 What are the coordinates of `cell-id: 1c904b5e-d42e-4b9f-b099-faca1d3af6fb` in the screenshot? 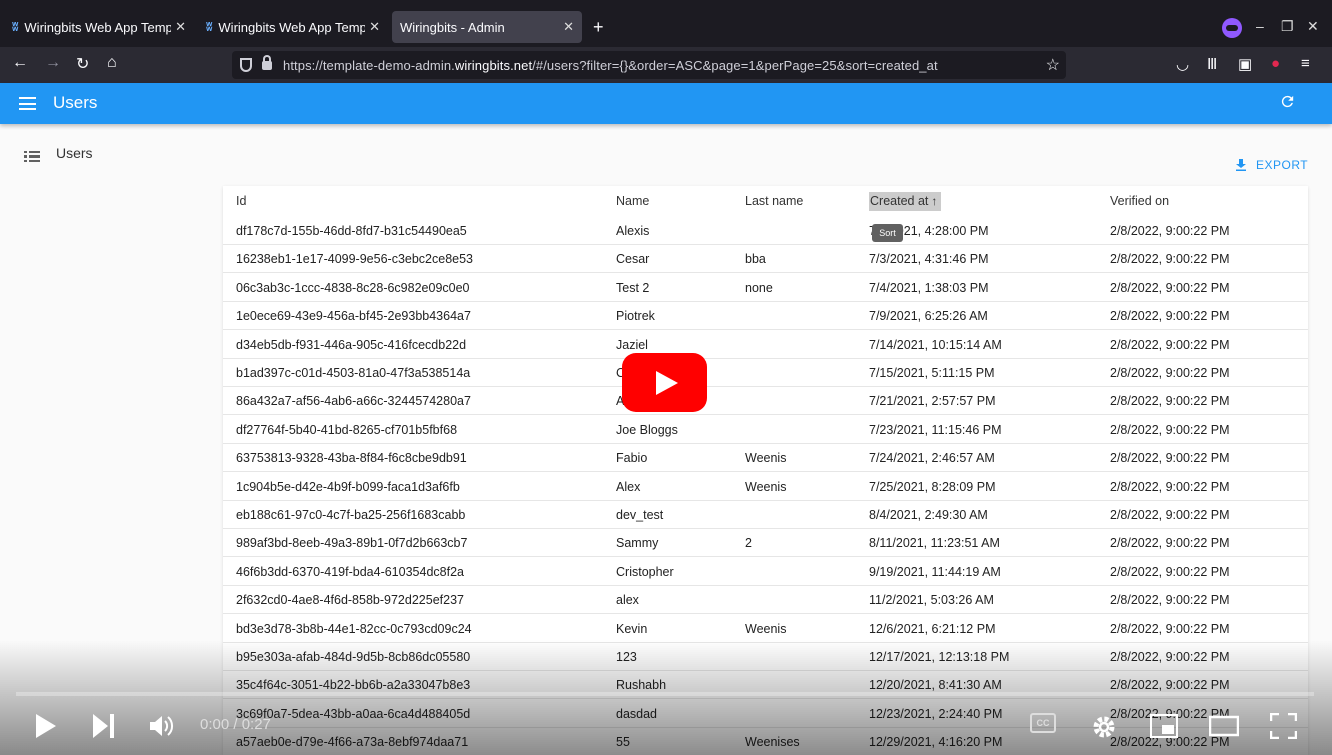 It's located at (348, 486).